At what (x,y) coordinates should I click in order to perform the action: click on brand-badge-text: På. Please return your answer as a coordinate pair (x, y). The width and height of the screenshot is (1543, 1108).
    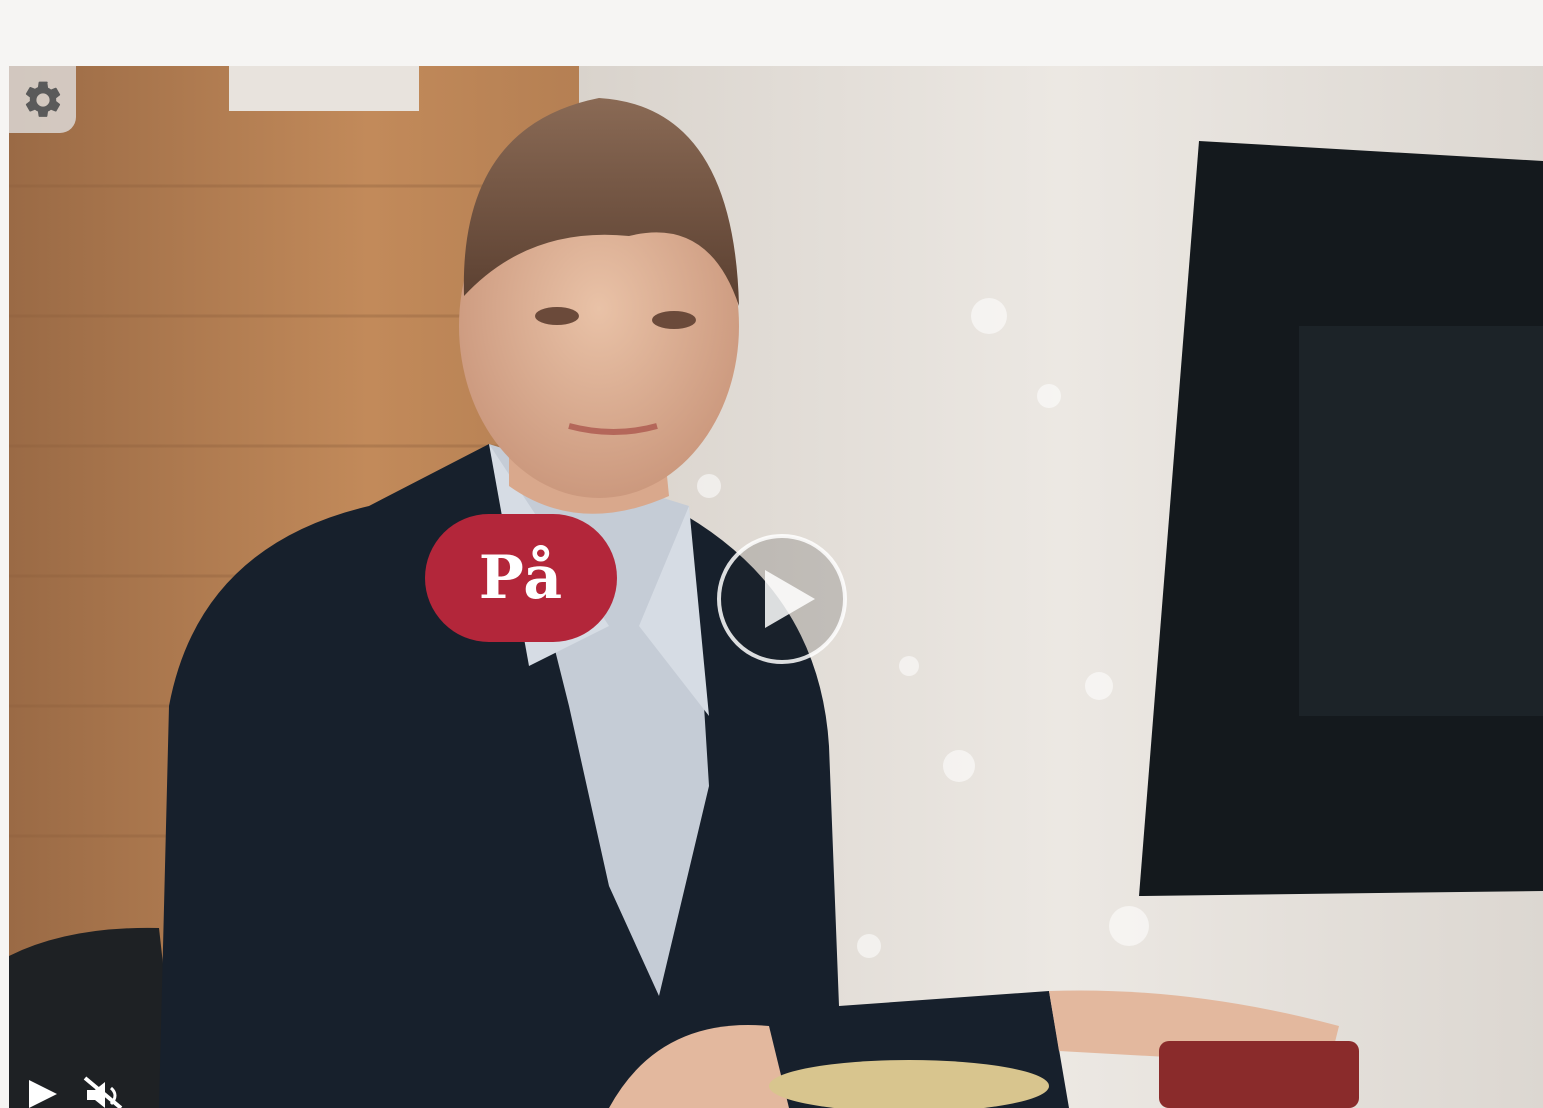
    Looking at the image, I should click on (521, 578).